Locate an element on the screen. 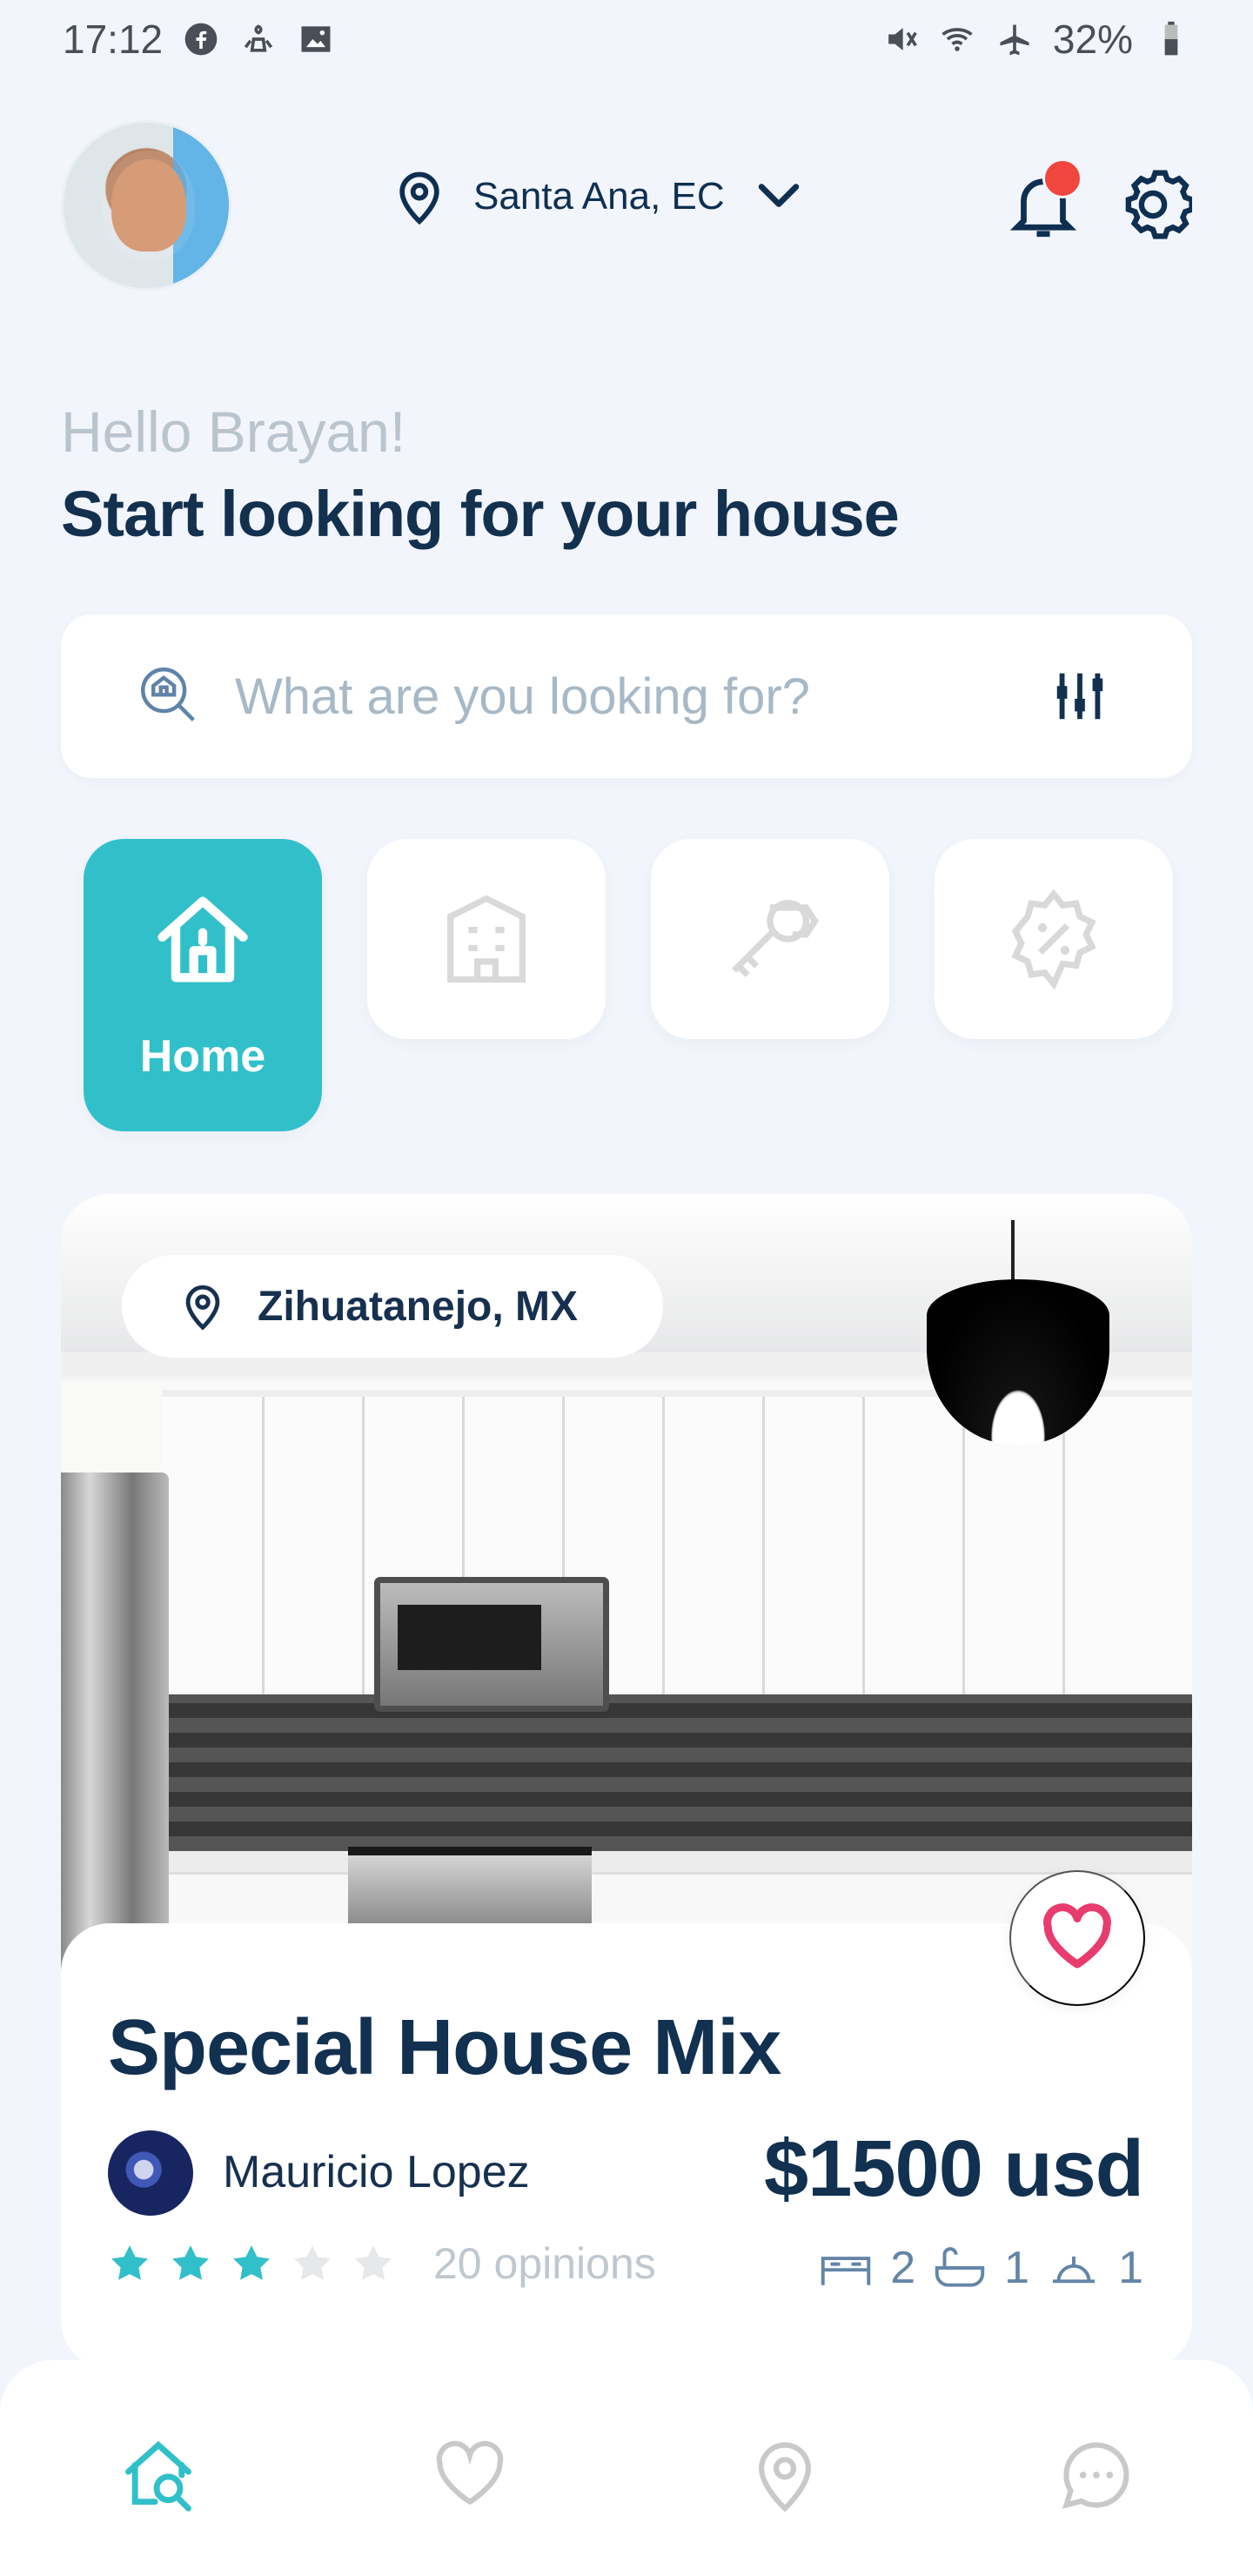 The width and height of the screenshot is (1253, 2576). nav-home-search is located at coordinates (158, 2475).